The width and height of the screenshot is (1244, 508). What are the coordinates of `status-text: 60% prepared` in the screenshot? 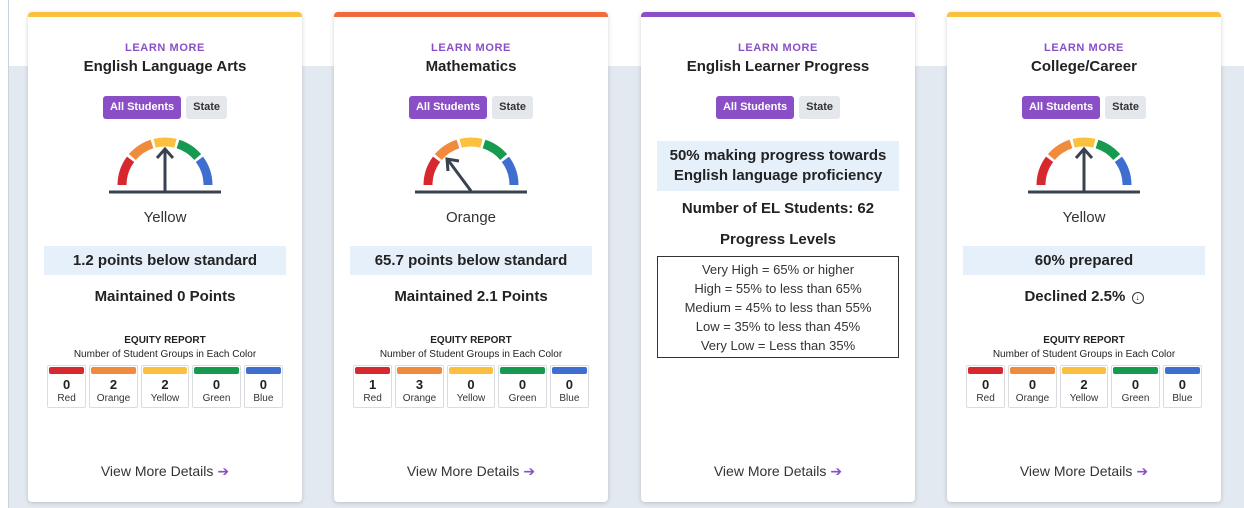 It's located at (1084, 260).